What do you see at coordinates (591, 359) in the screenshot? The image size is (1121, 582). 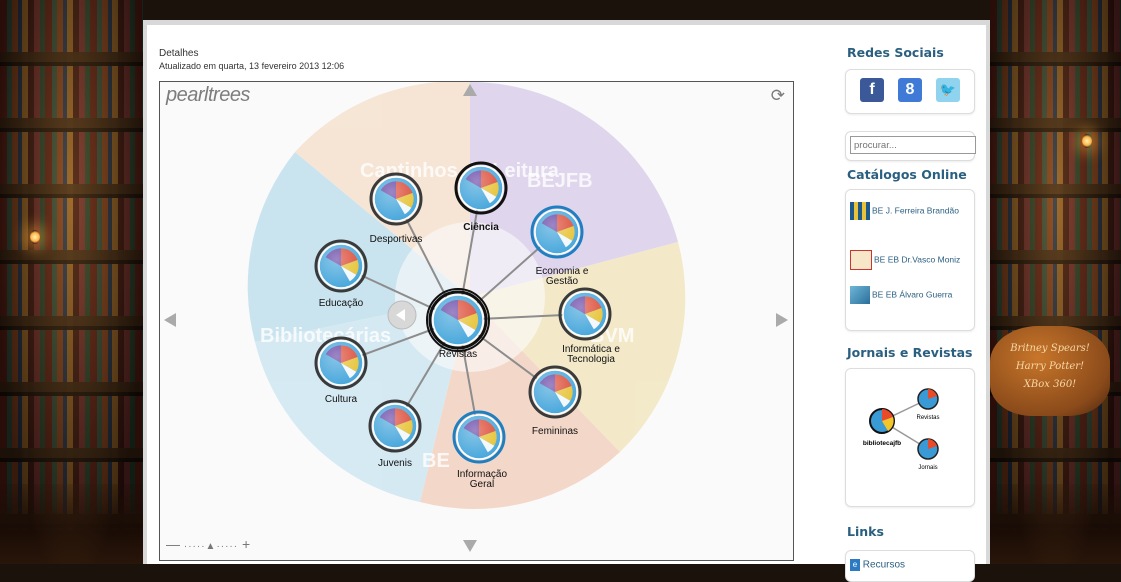 I see `pearl-label: Tecnologia` at bounding box center [591, 359].